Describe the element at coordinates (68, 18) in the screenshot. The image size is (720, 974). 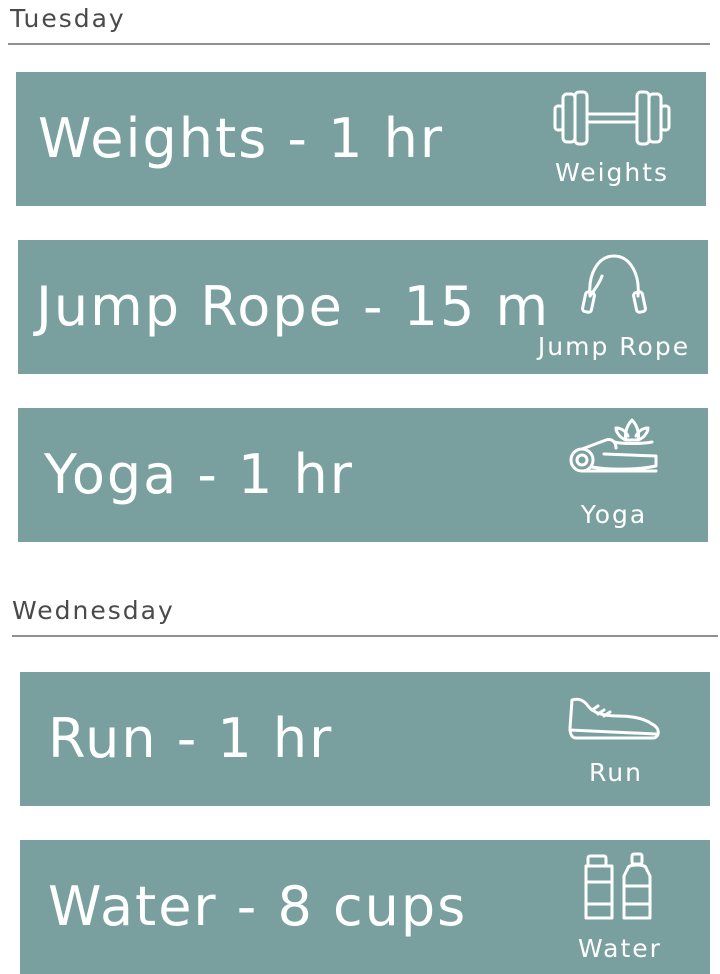
I see `day-header-tuesday: Tuesday` at that location.